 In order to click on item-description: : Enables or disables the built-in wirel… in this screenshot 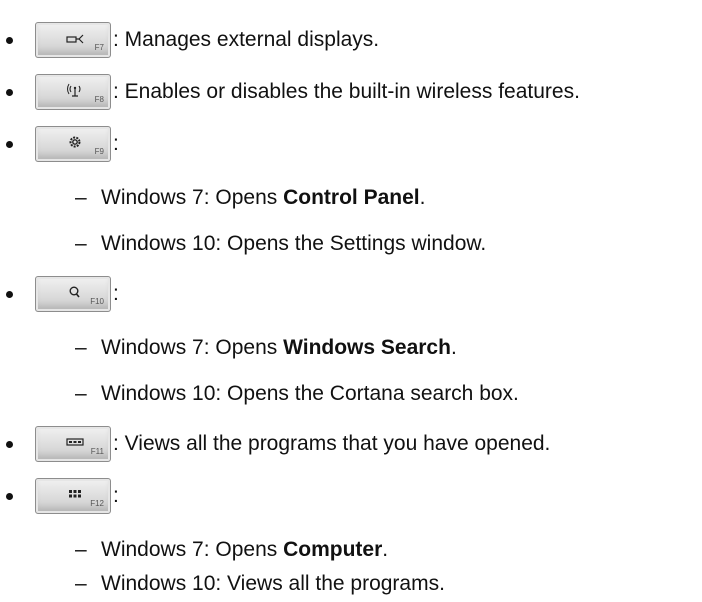, I will do `click(346, 91)`.